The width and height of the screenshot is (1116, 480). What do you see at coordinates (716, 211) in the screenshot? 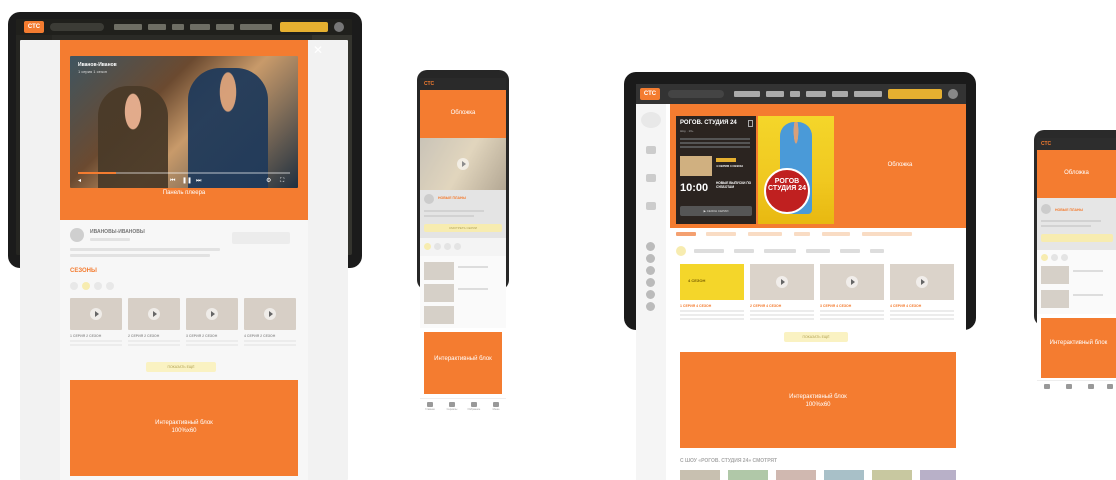
I see `episodes-button: ▶ СЕЗОН СЕРИИ` at bounding box center [716, 211].